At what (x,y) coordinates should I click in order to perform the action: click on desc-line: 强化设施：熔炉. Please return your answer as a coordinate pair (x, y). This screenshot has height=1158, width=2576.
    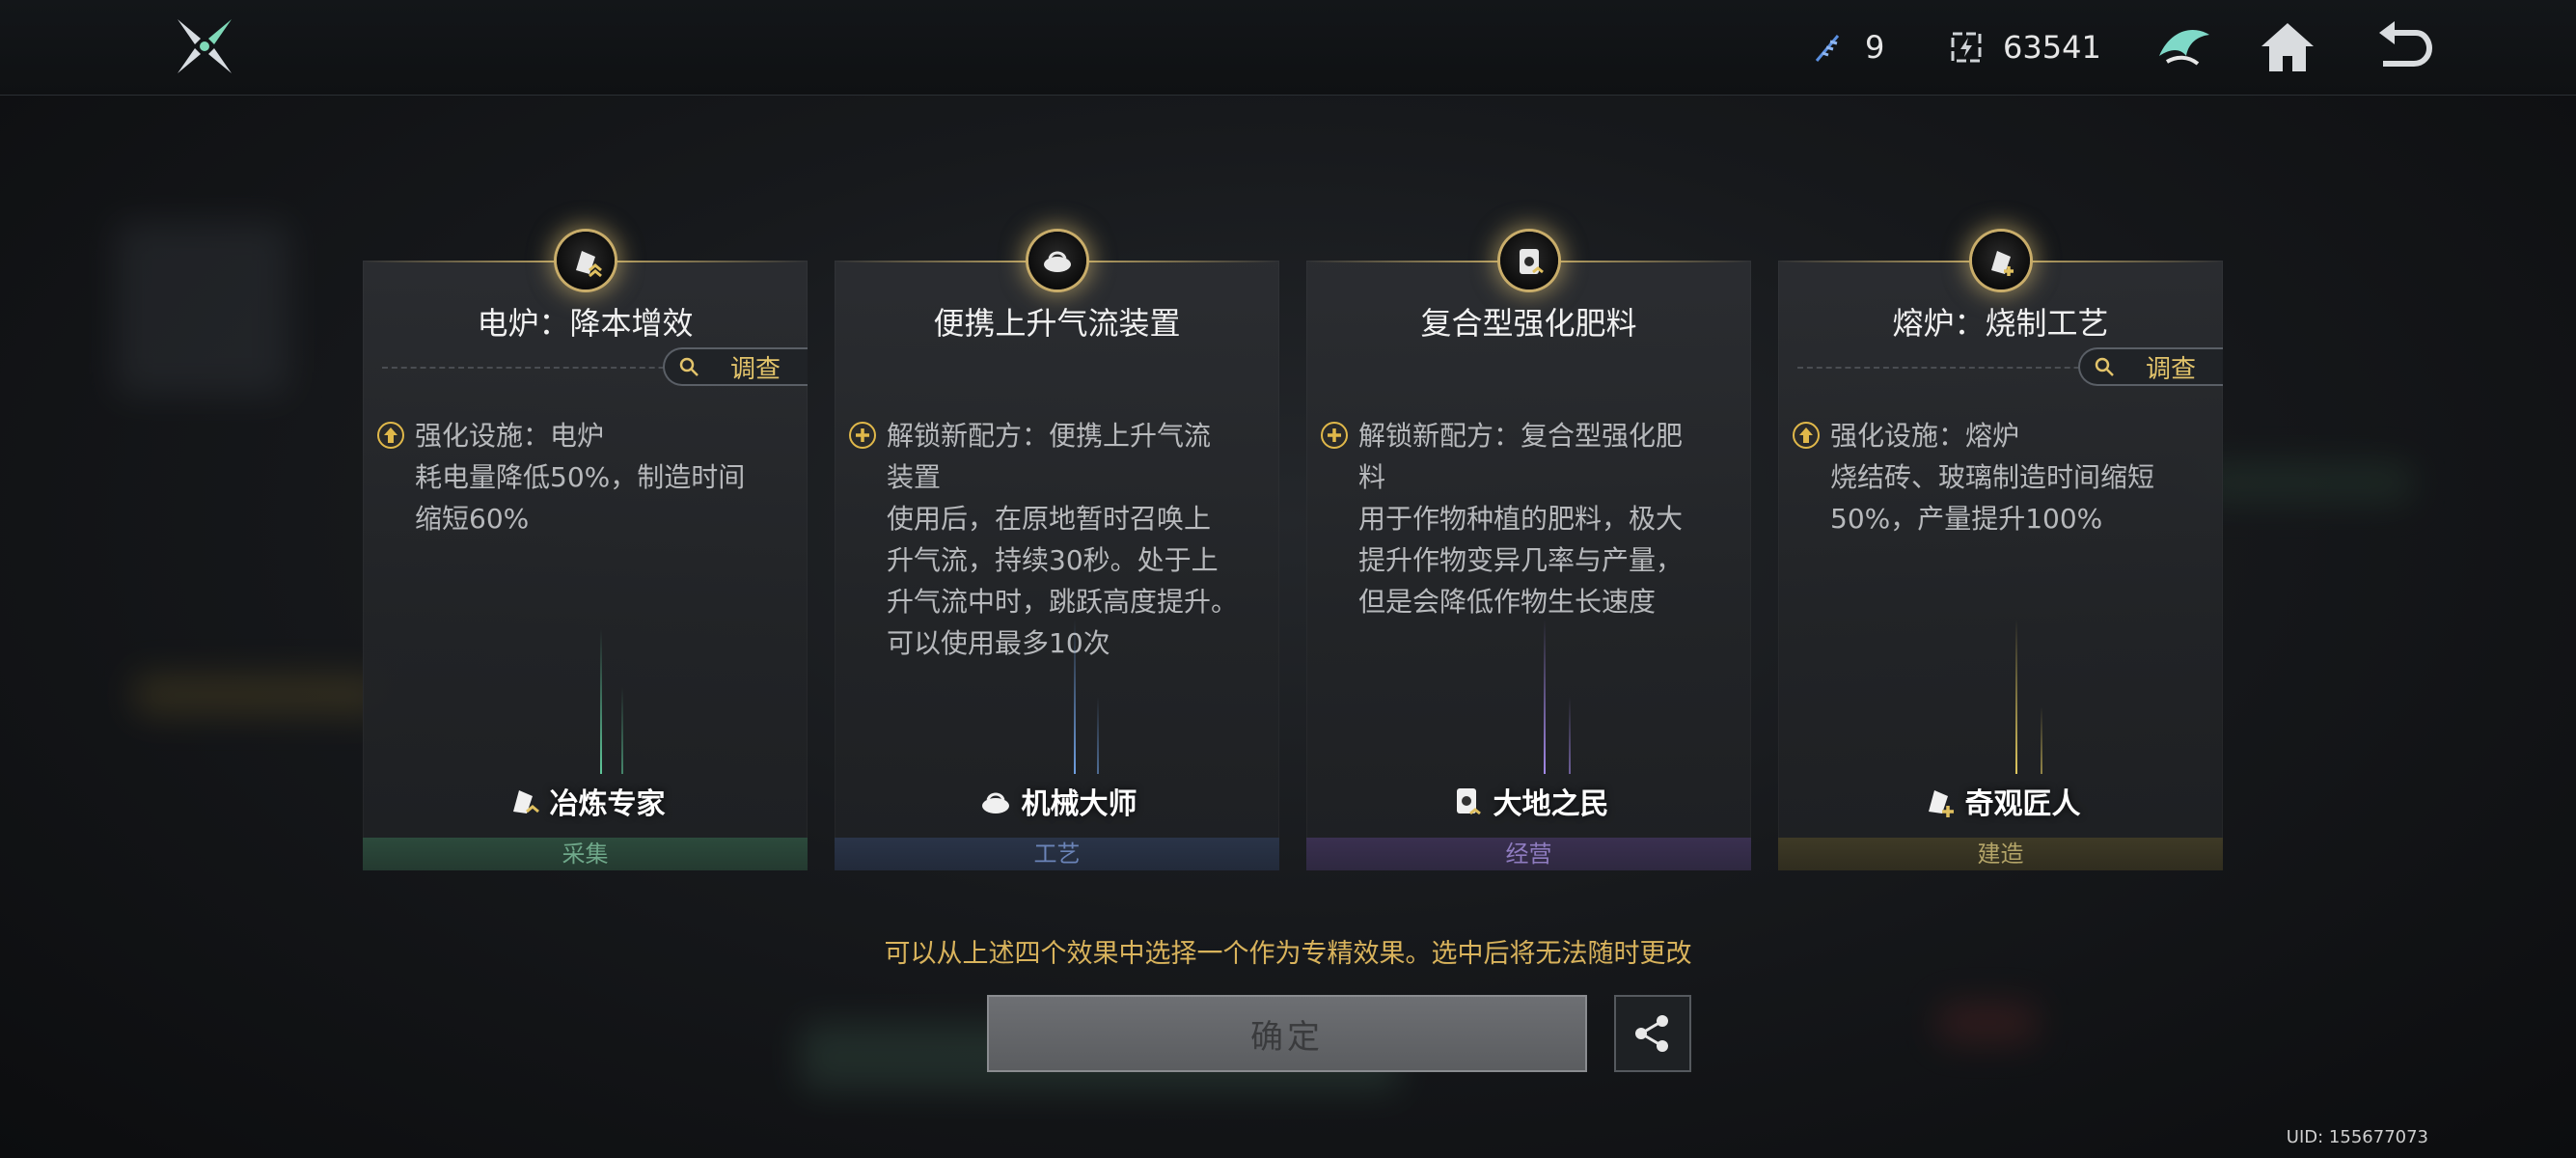
    Looking at the image, I should click on (1925, 436).